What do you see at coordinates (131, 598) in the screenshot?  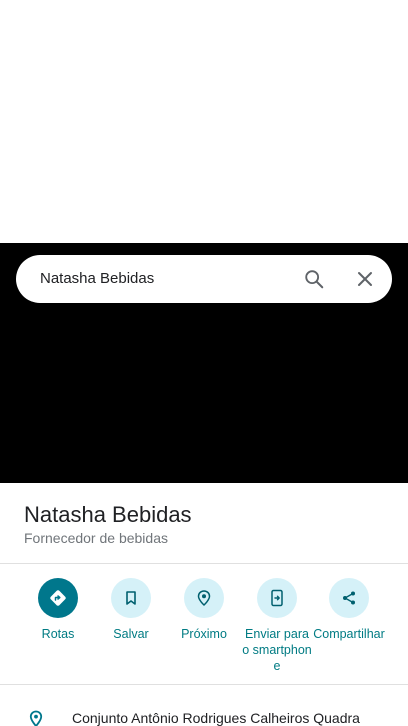 I see `bookmark-icon` at bounding box center [131, 598].